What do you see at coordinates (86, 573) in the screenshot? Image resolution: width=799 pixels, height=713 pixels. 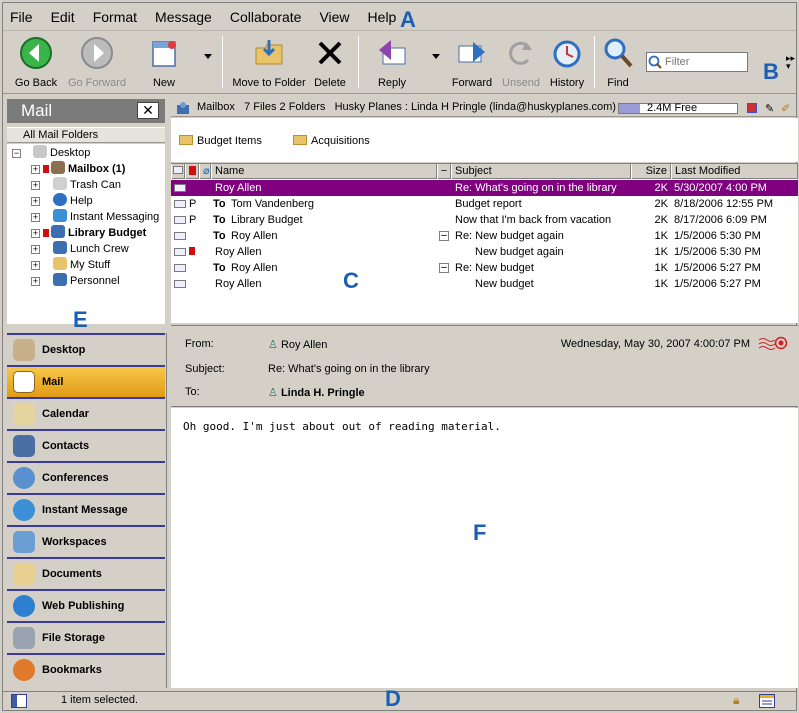 I see `nav-documents: Documents` at bounding box center [86, 573].